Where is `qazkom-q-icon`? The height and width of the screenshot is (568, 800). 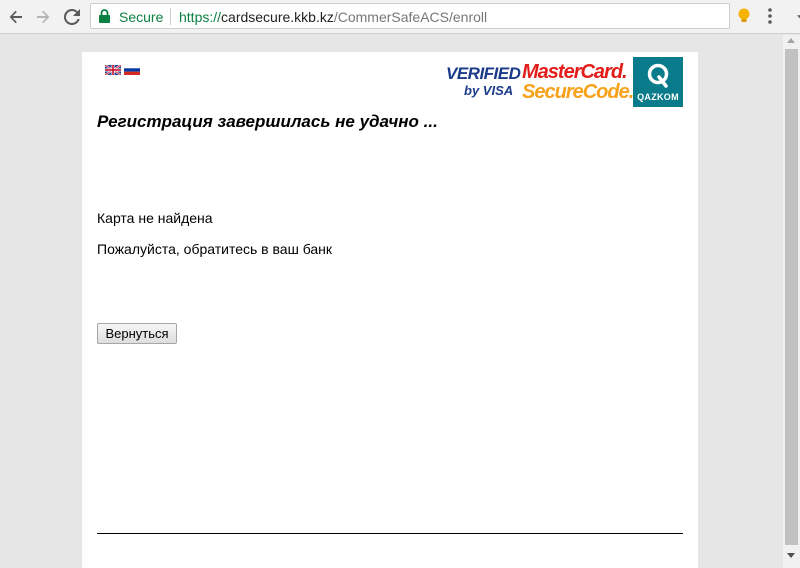 qazkom-q-icon is located at coordinates (658, 75).